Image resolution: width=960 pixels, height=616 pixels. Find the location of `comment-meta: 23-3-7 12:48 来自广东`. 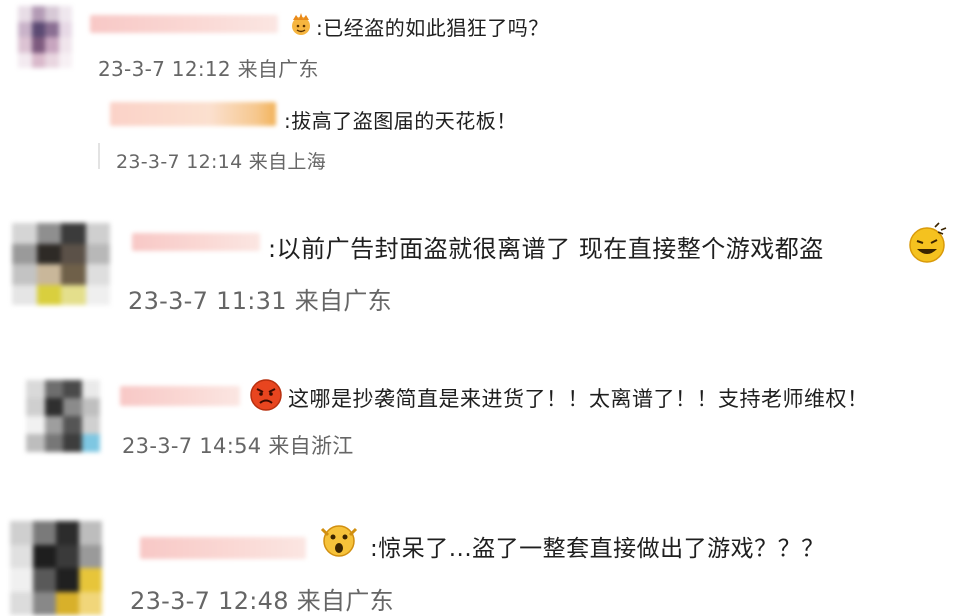

comment-meta: 23-3-7 12:48 来自广东 is located at coordinates (262, 601).